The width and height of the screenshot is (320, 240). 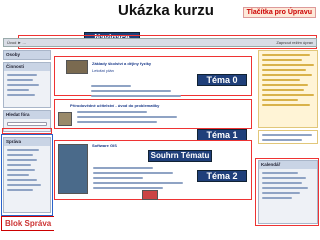 What do you see at coordinates (103, 70) in the screenshot?
I see `section-0-sub: Letošní plán` at bounding box center [103, 70].